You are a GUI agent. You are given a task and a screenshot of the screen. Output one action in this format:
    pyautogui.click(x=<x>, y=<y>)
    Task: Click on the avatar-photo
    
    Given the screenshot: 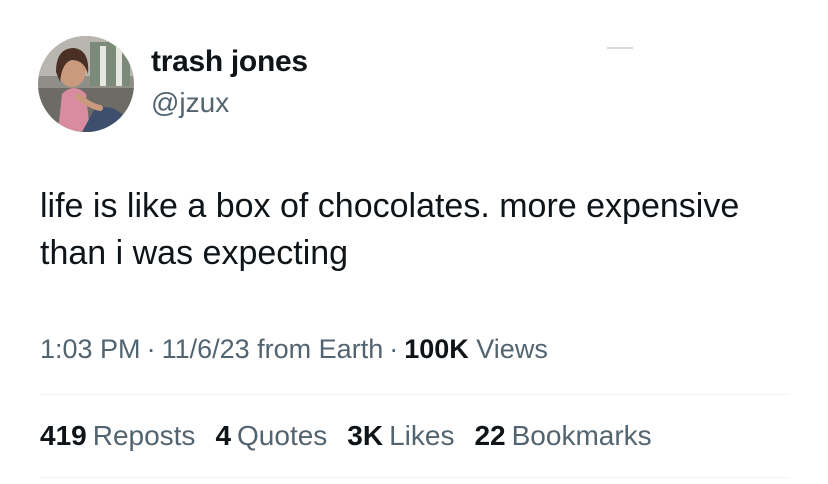 What is the action you would take?
    pyautogui.click(x=86, y=84)
    